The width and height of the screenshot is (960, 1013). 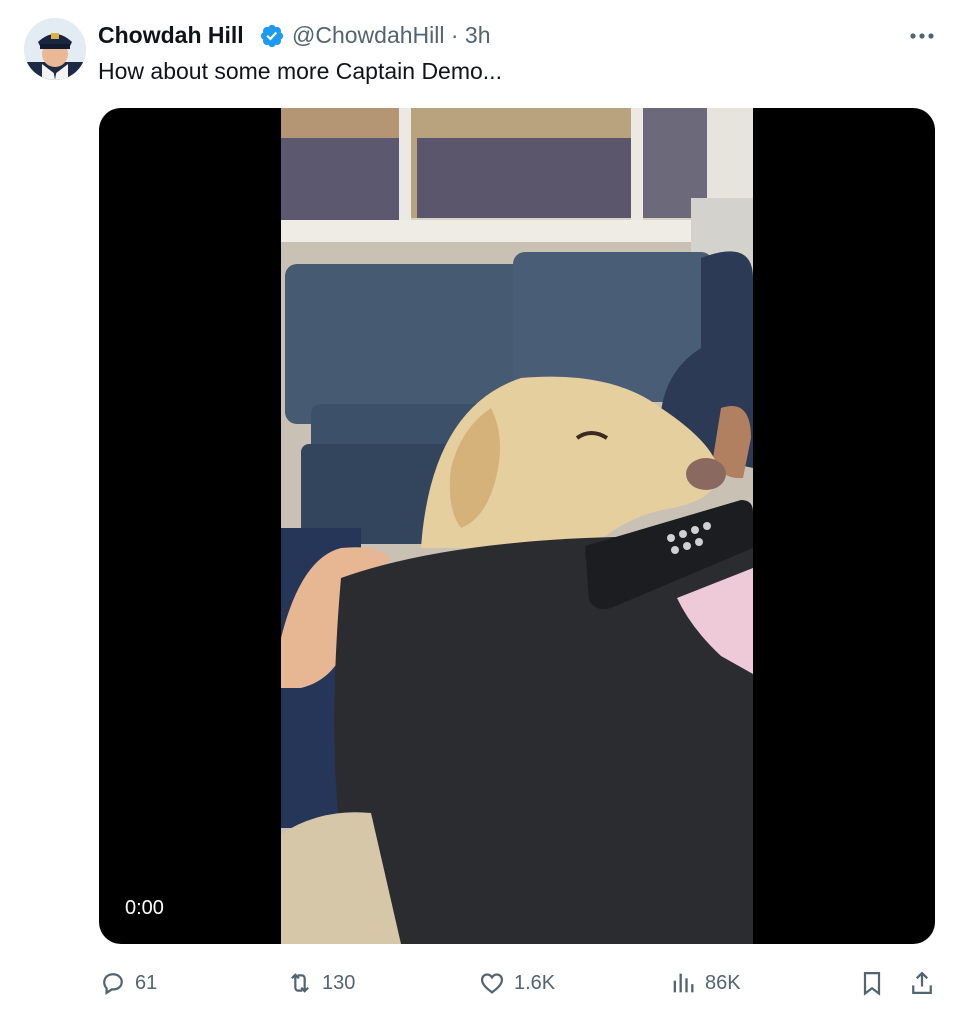 What do you see at coordinates (478, 35) in the screenshot?
I see `post-time: 3h` at bounding box center [478, 35].